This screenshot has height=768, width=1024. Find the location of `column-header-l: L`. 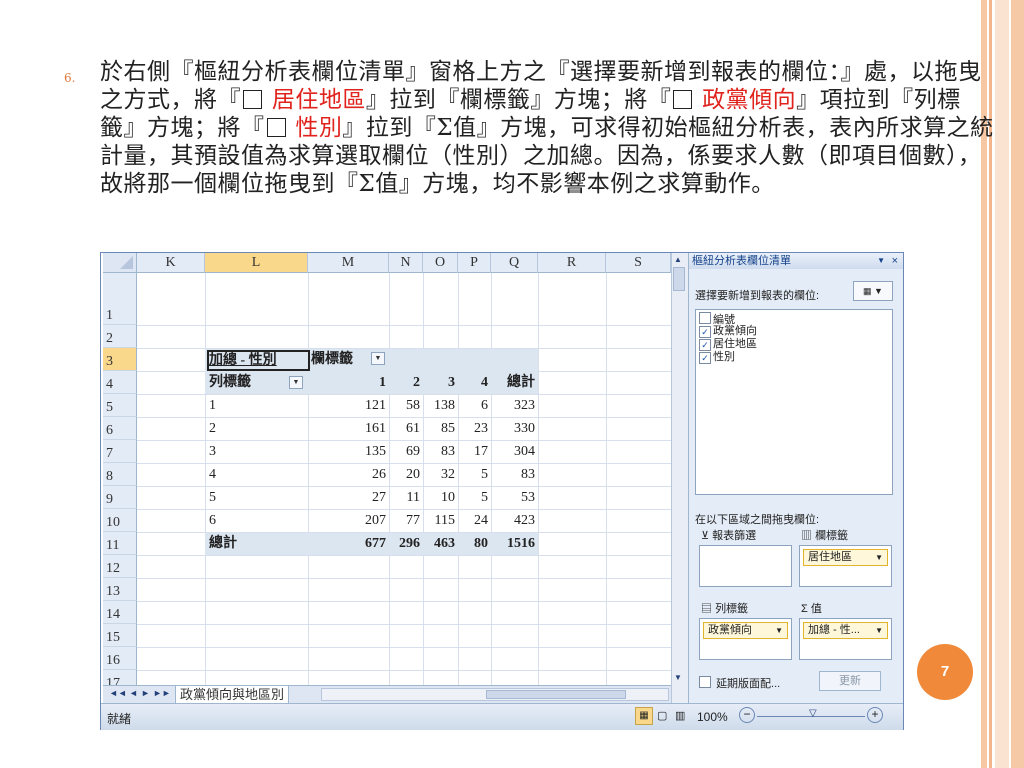

column-header-l: L is located at coordinates (256, 263).